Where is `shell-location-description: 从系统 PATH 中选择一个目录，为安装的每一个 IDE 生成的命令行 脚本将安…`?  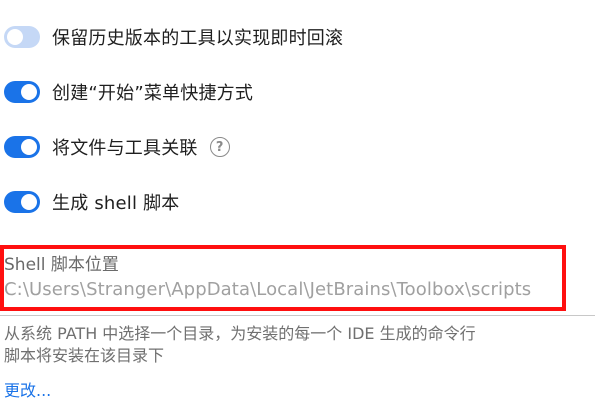
shell-location-description: 从系统 PATH 中选择一个目录，为安装的每一个 IDE 生成的命令行 脚本将安… is located at coordinates (294, 345).